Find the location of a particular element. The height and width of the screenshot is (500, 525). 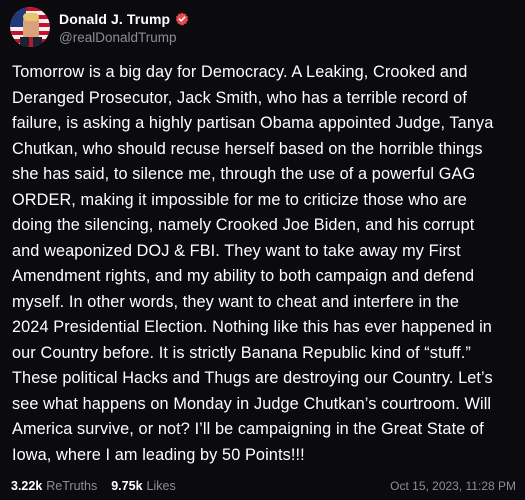

likes-count: 9.75k is located at coordinates (127, 486).